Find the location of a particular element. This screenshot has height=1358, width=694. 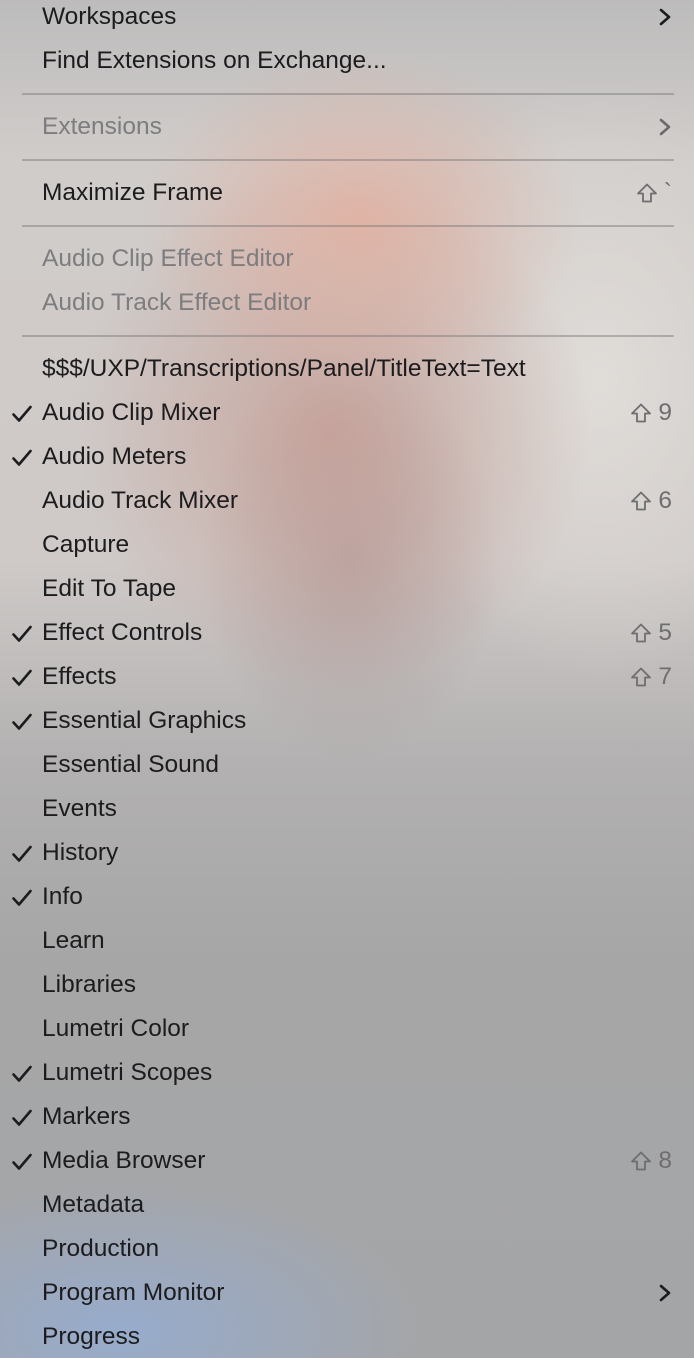

menu-item-label: Markers is located at coordinates (86, 1116).